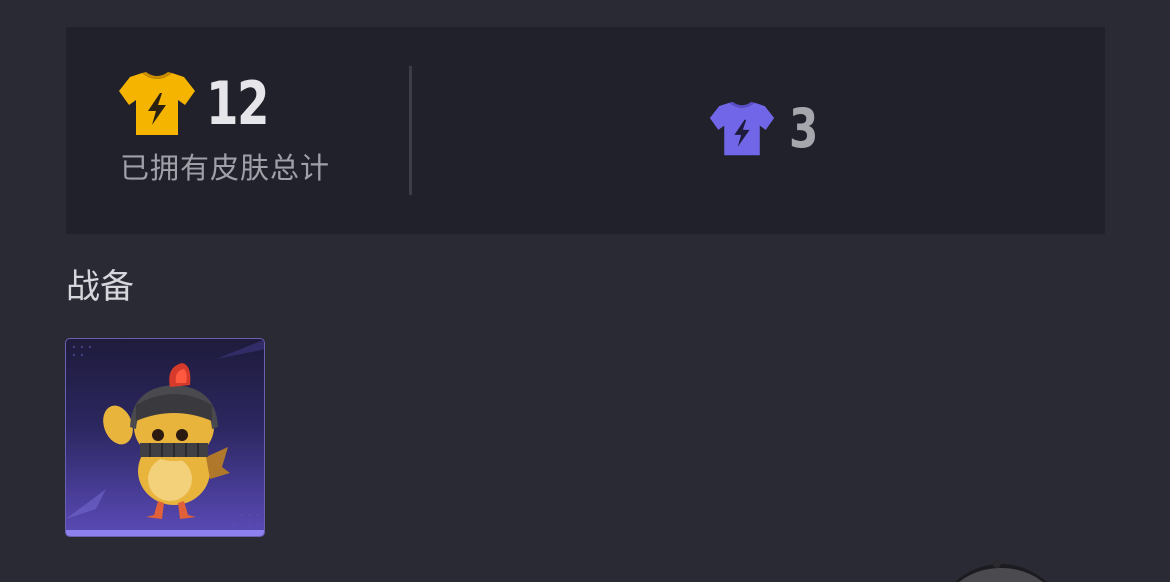  I want to click on purple-shirt-lightning-icon, so click(742, 128).